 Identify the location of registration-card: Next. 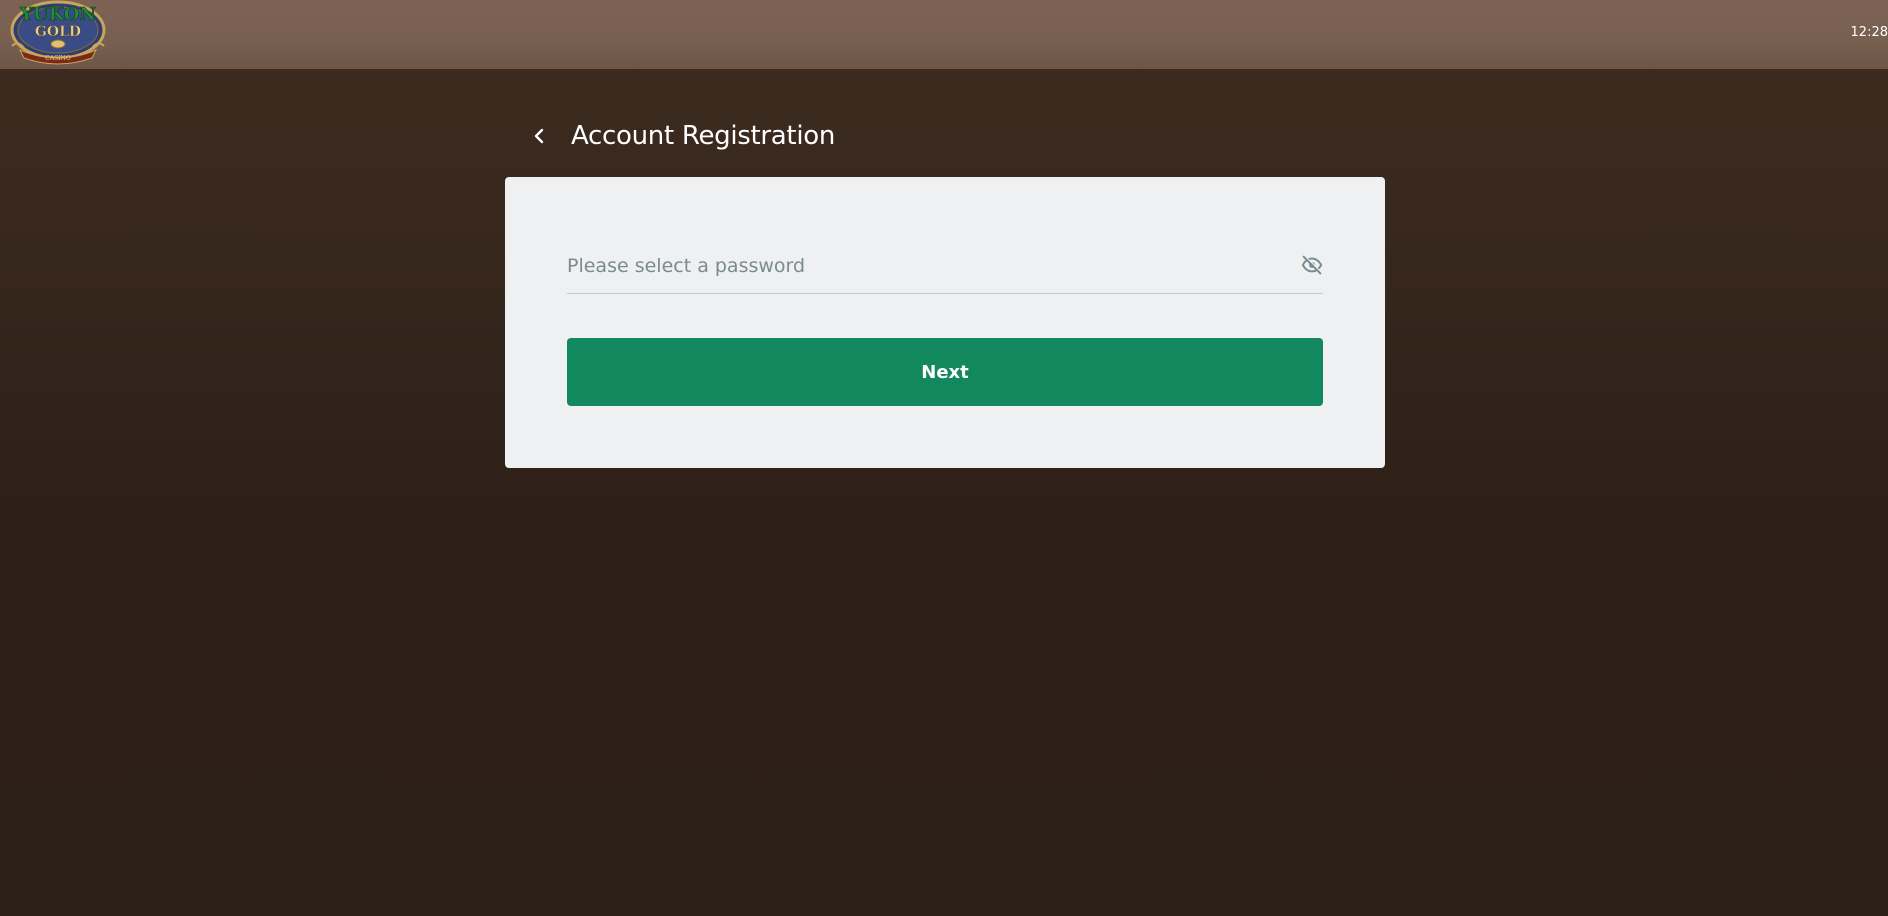
(945, 322).